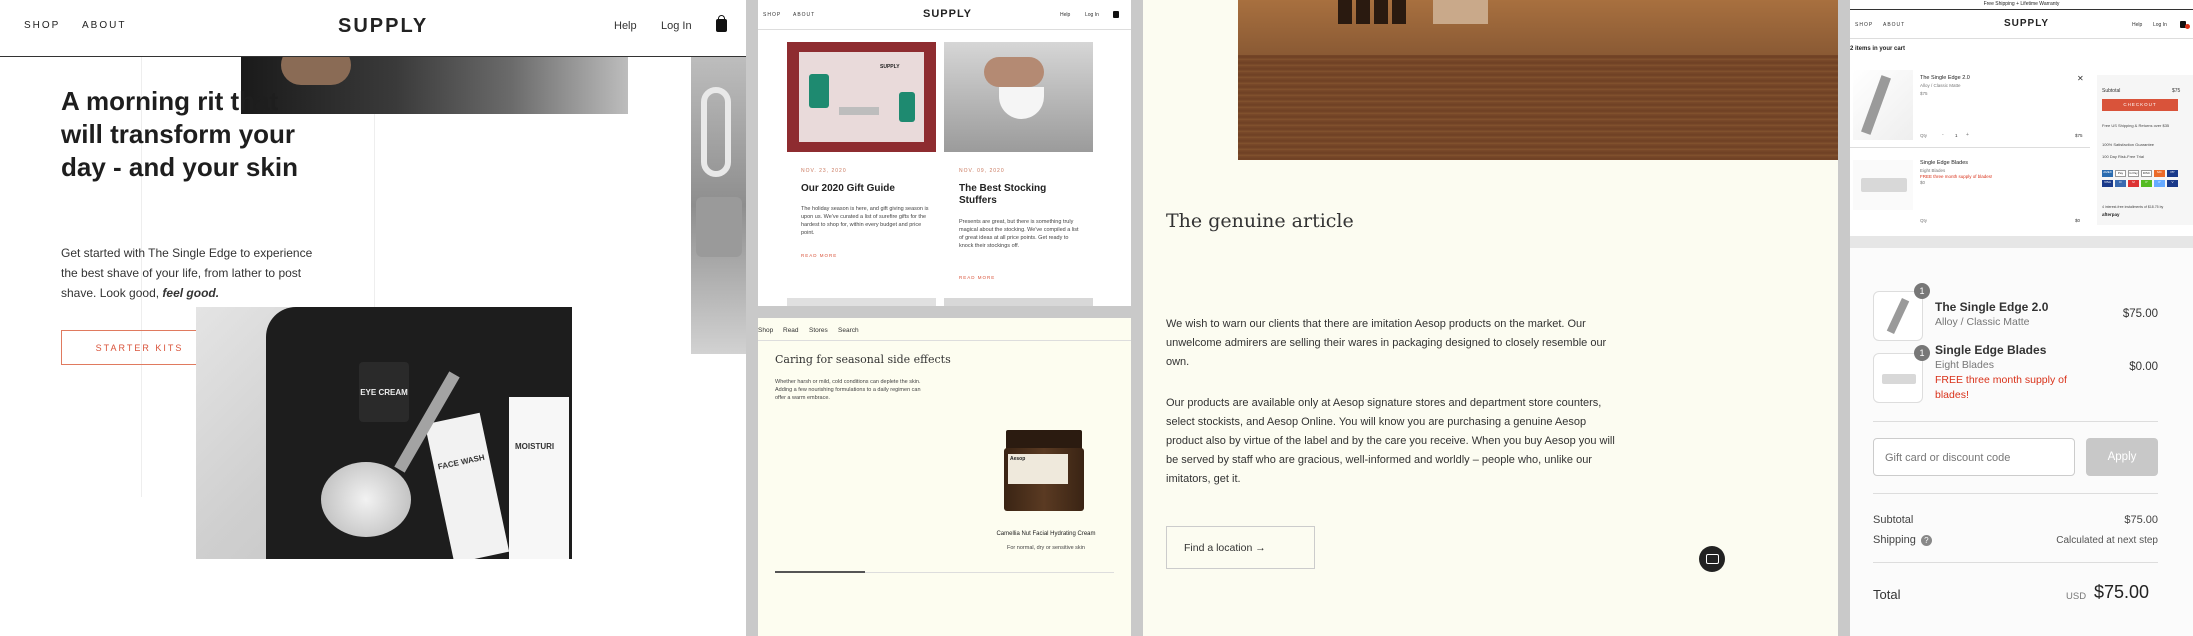 The width and height of the screenshot is (2193, 636). I want to click on afterpay-logo: afterpay, so click(2111, 214).